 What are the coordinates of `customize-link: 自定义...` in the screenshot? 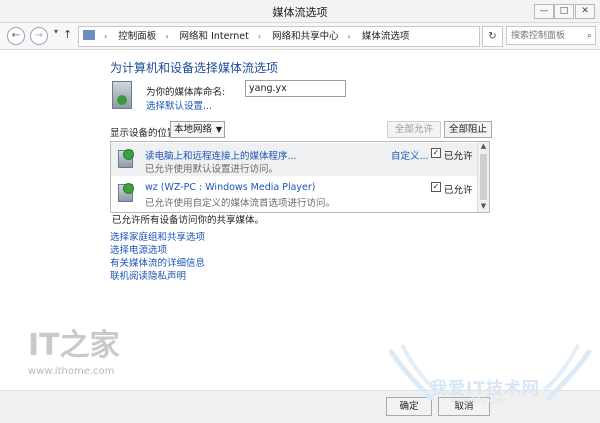 It's located at (410, 155).